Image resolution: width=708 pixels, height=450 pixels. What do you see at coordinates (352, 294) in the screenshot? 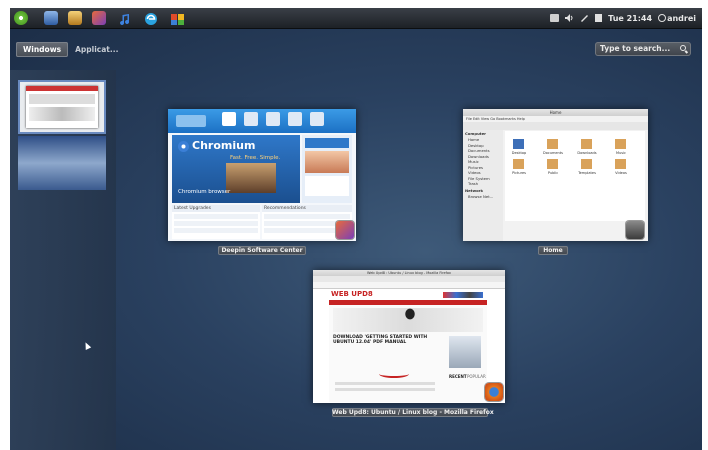
I see `site-logo: WEB UPD8` at bounding box center [352, 294].